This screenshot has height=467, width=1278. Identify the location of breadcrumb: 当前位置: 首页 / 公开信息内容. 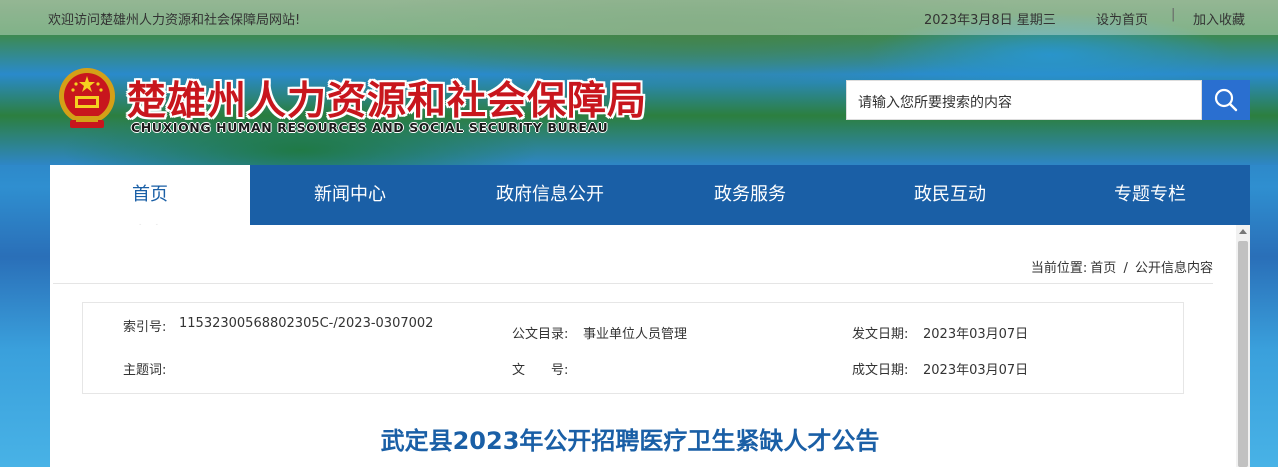
(1120, 266).